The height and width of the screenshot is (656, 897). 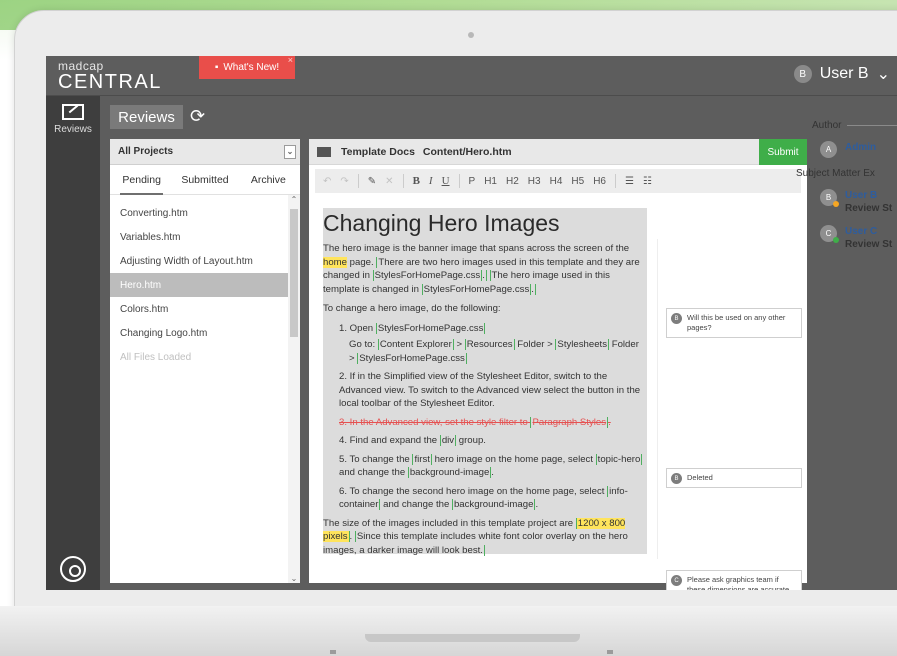 I want to click on comment-text: Deleted, so click(x=700, y=477).